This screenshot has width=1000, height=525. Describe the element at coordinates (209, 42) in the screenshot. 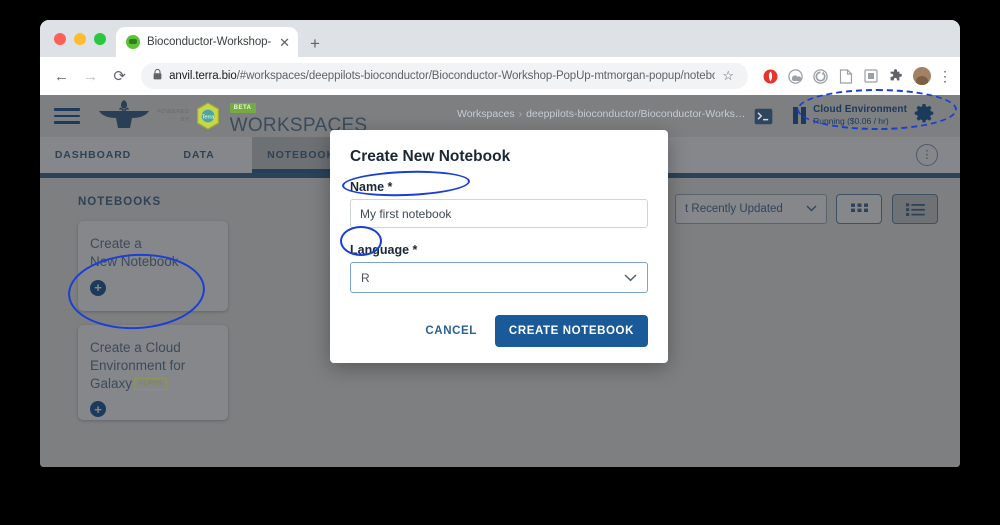

I see `browser-tab-title: Bioconductor-Workshop-PopU` at that location.